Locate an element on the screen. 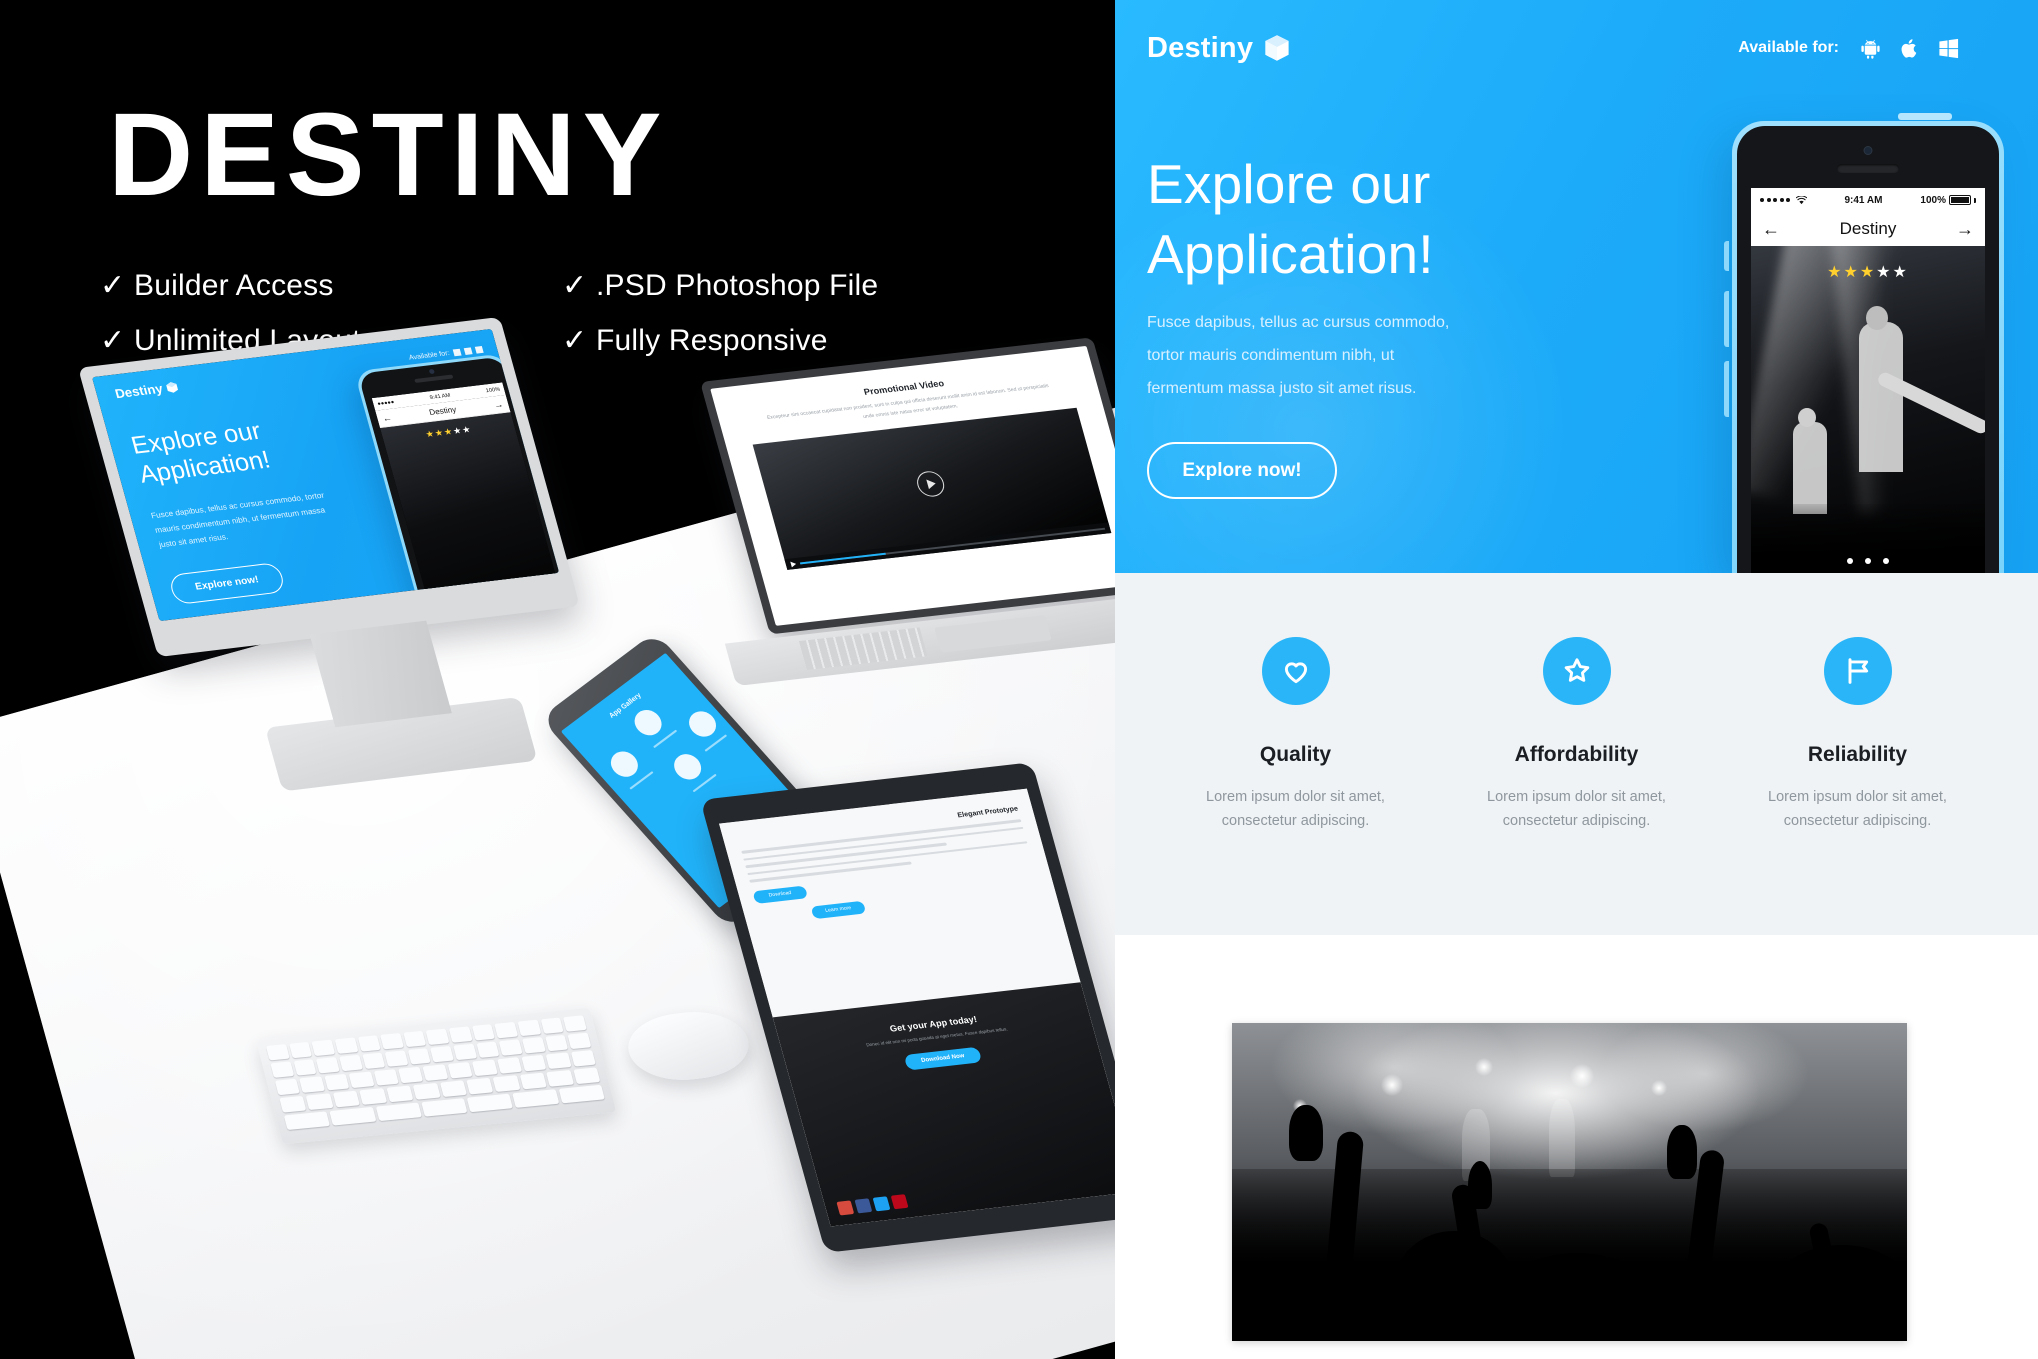  phone-nav-title: Destiny is located at coordinates (1868, 228).